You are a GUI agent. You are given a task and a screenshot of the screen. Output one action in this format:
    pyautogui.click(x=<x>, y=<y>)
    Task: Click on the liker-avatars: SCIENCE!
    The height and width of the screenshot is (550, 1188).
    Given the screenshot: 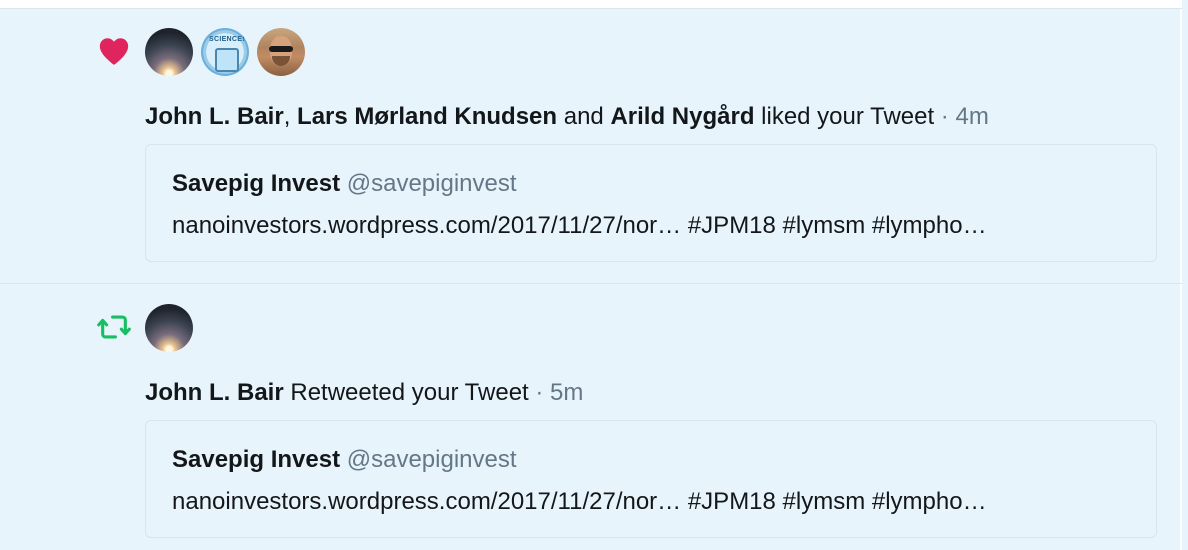 What is the action you would take?
    pyautogui.click(x=225, y=52)
    